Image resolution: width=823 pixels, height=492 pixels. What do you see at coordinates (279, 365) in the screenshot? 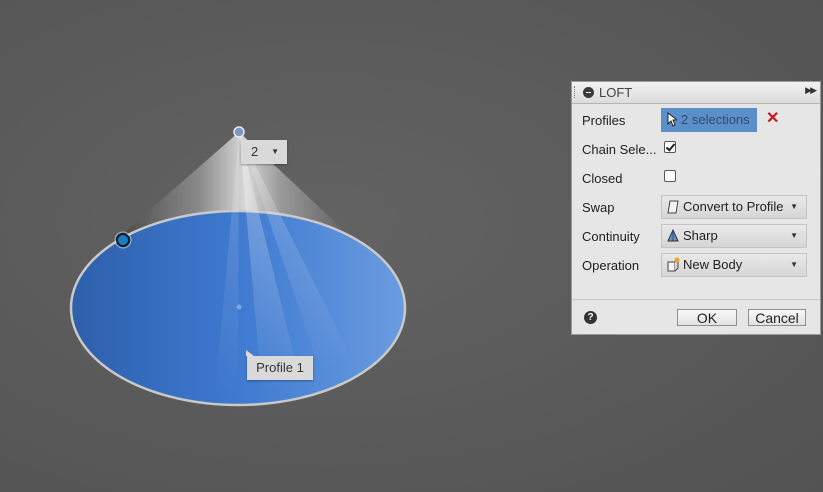
I see `profile-tooltip: Profile 1` at bounding box center [279, 365].